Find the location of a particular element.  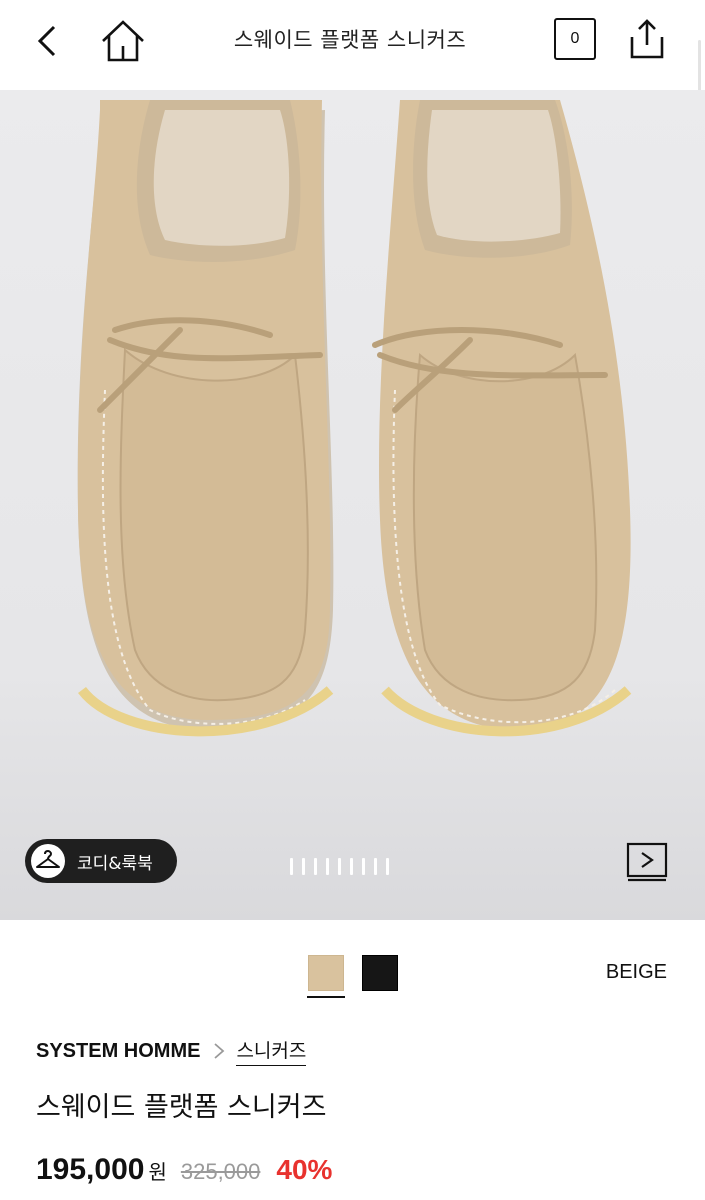

share-icon is located at coordinates (647, 39).